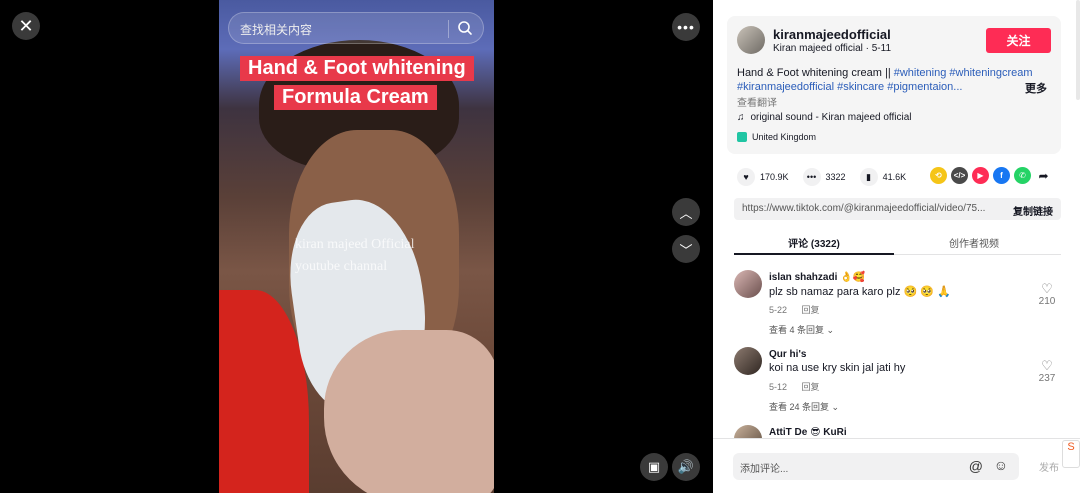  Describe the element at coordinates (814, 242) in the screenshot. I see `tab-comments: 评论 (3322)` at that location.